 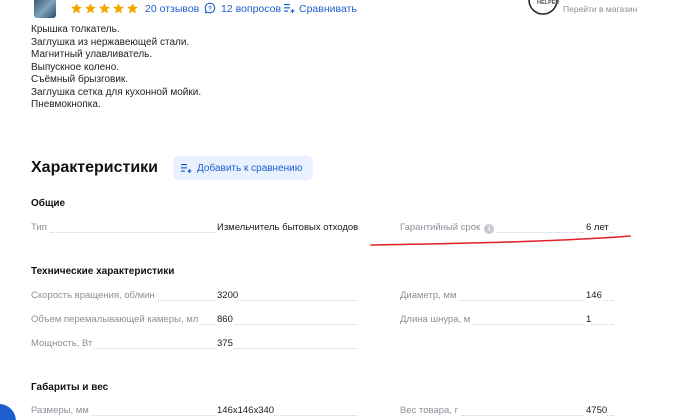 I want to click on list-item: Заглушка сетка для кухонной мойки., so click(x=116, y=92).